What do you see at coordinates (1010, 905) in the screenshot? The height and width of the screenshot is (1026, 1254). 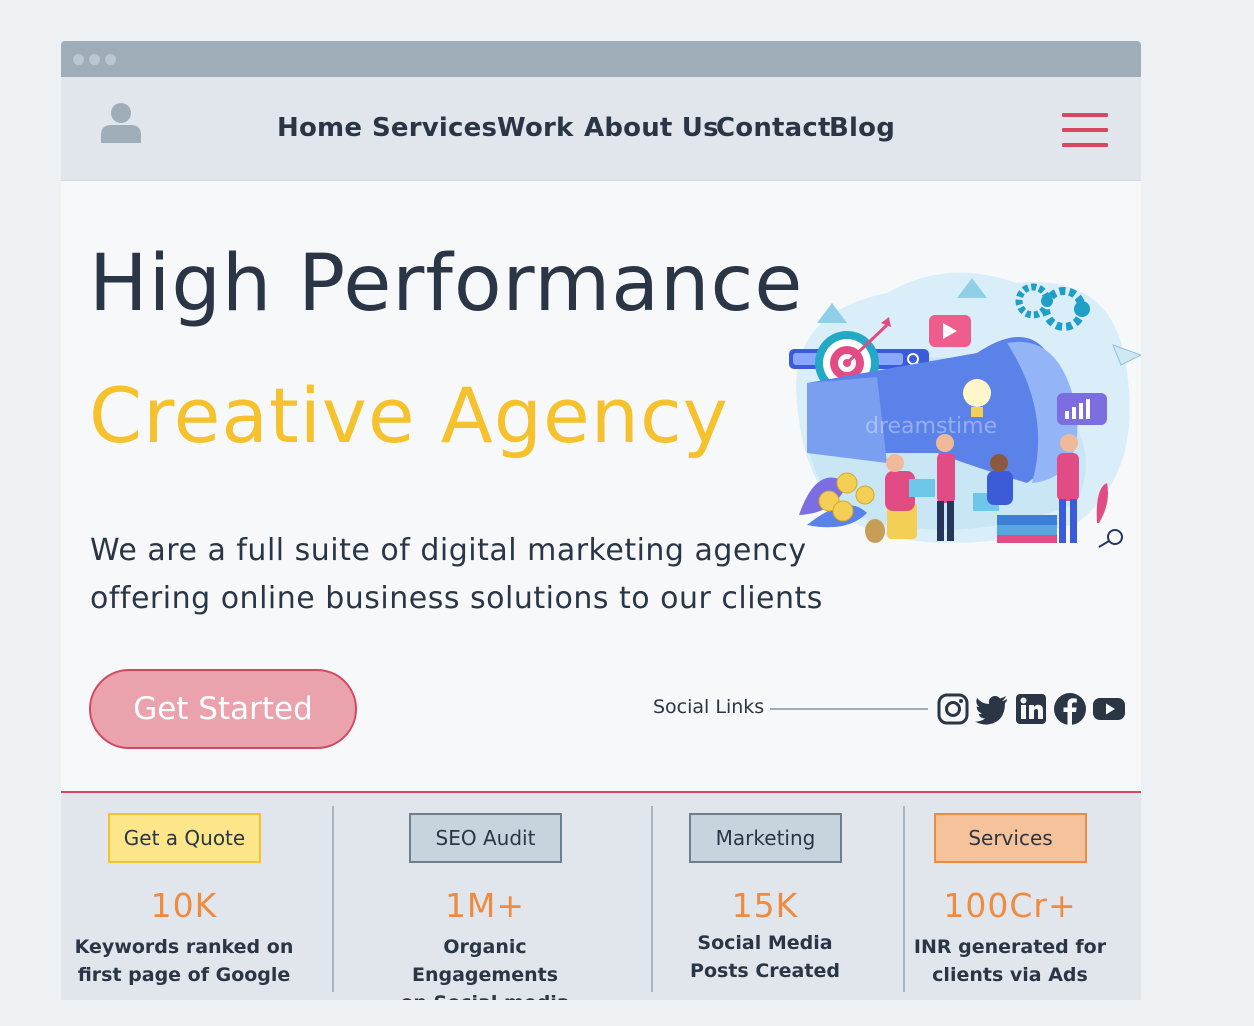 I see `stat-value: 100Cr+` at bounding box center [1010, 905].